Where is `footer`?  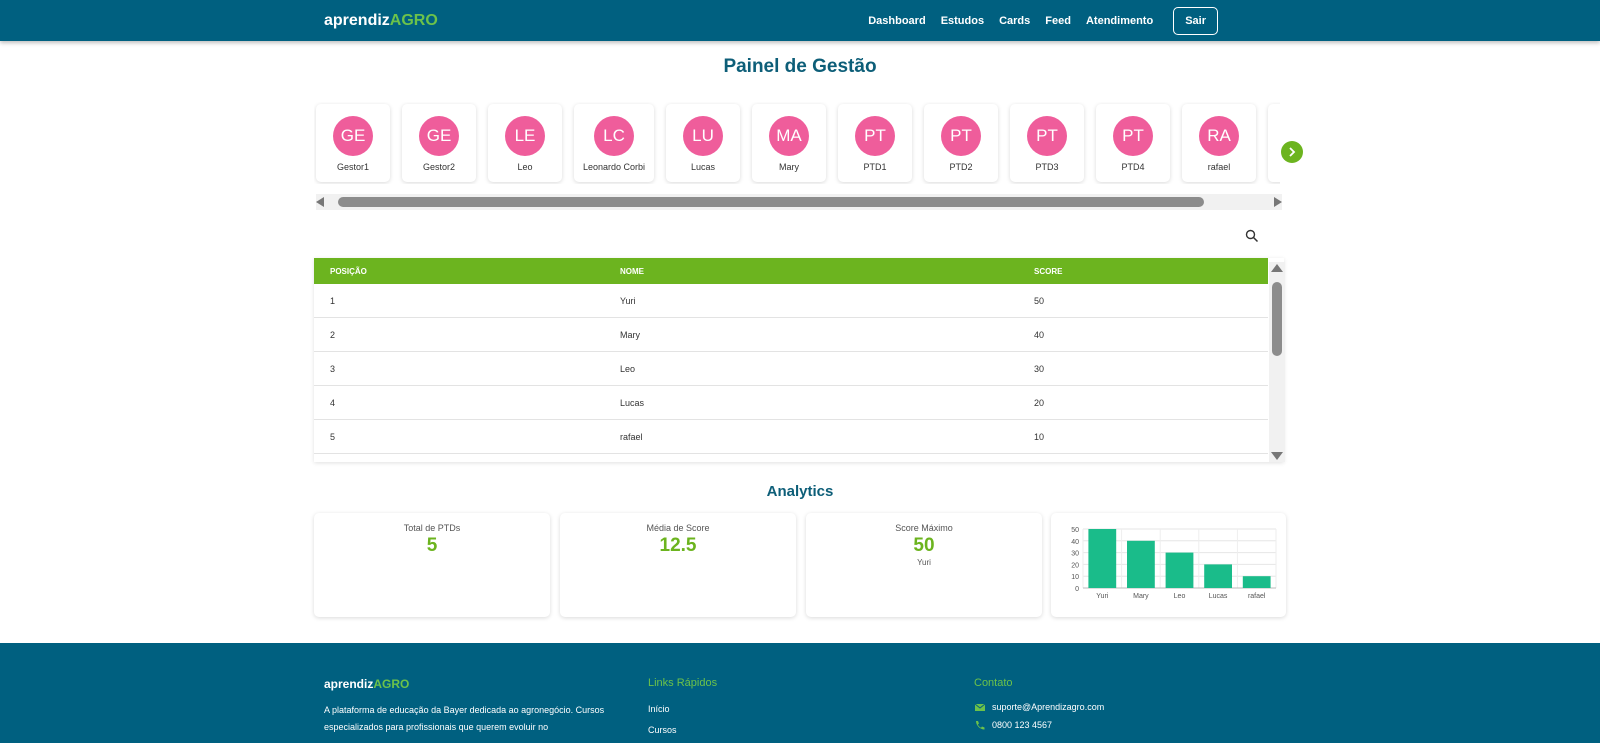
footer is located at coordinates (800, 693).